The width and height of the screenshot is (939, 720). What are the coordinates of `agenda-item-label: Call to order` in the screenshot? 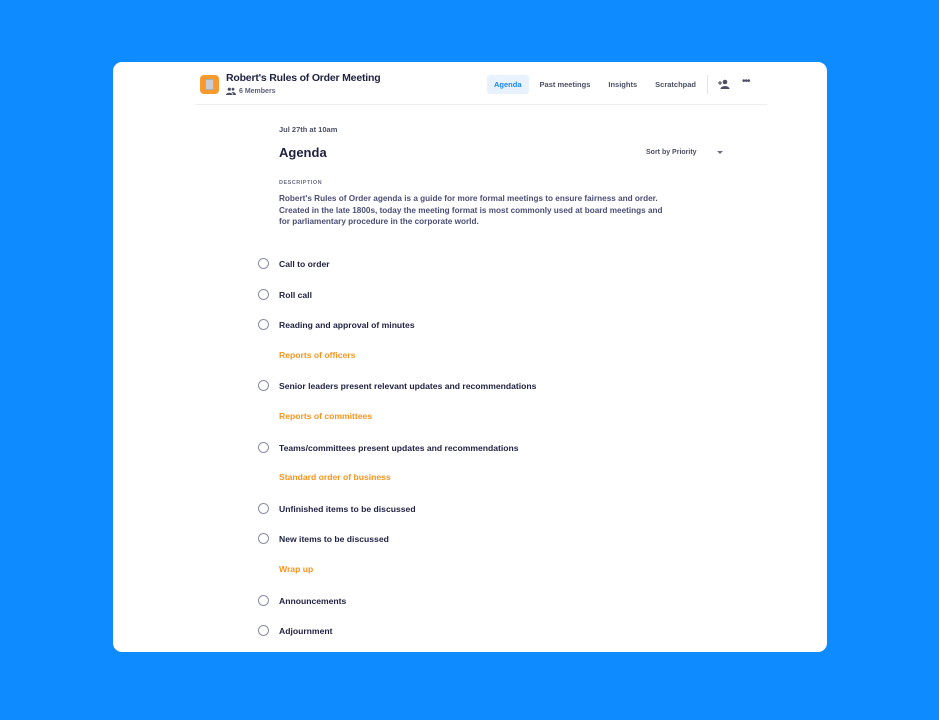 It's located at (304, 264).